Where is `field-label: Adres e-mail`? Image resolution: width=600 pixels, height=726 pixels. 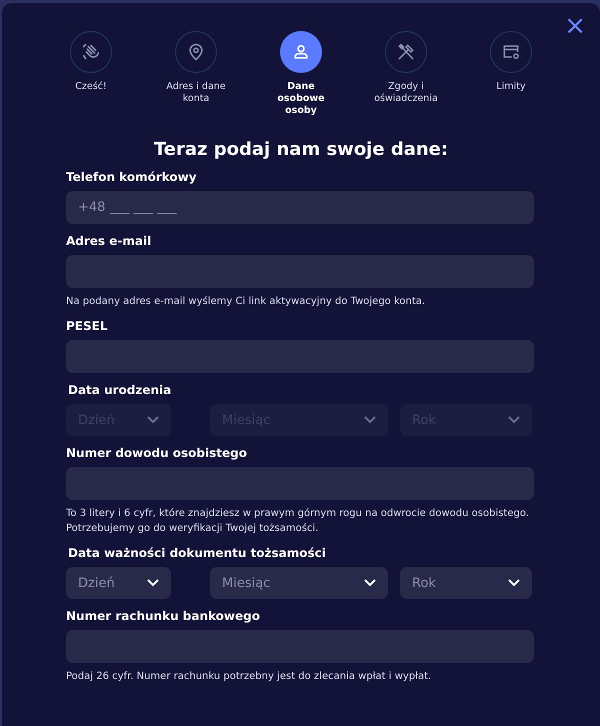 field-label: Adres e-mail is located at coordinates (109, 241).